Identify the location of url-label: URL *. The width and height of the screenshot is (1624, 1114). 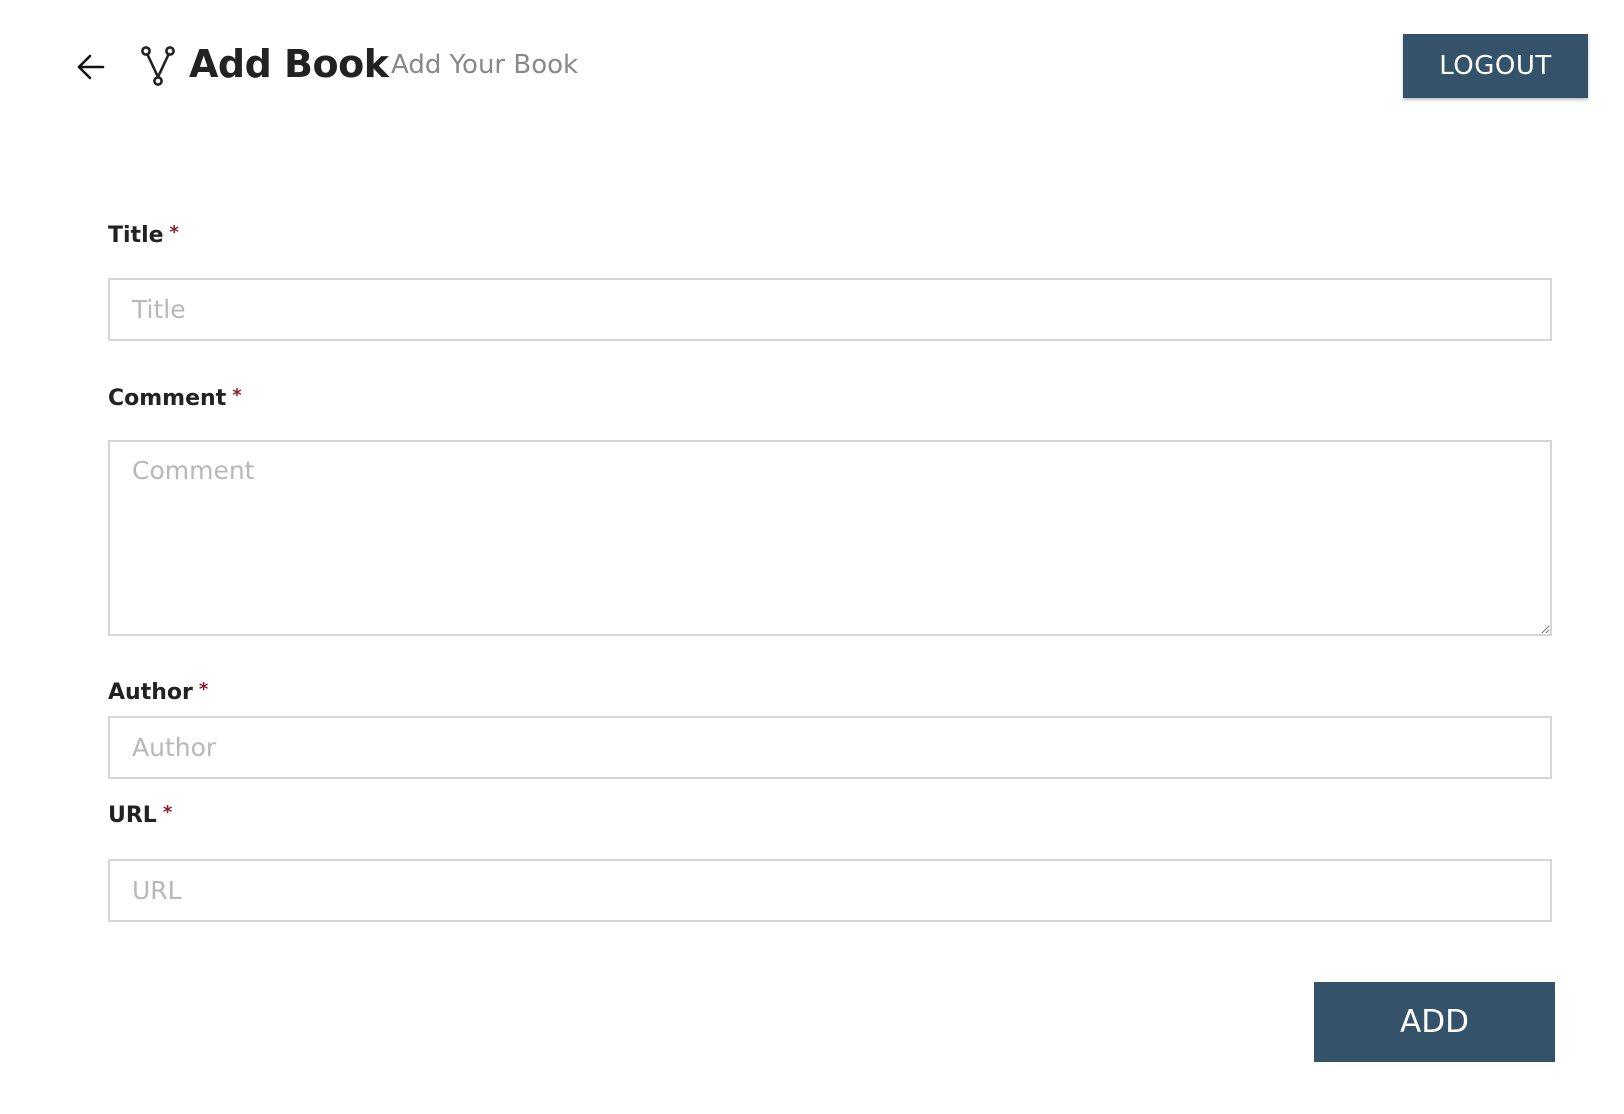
(140, 815).